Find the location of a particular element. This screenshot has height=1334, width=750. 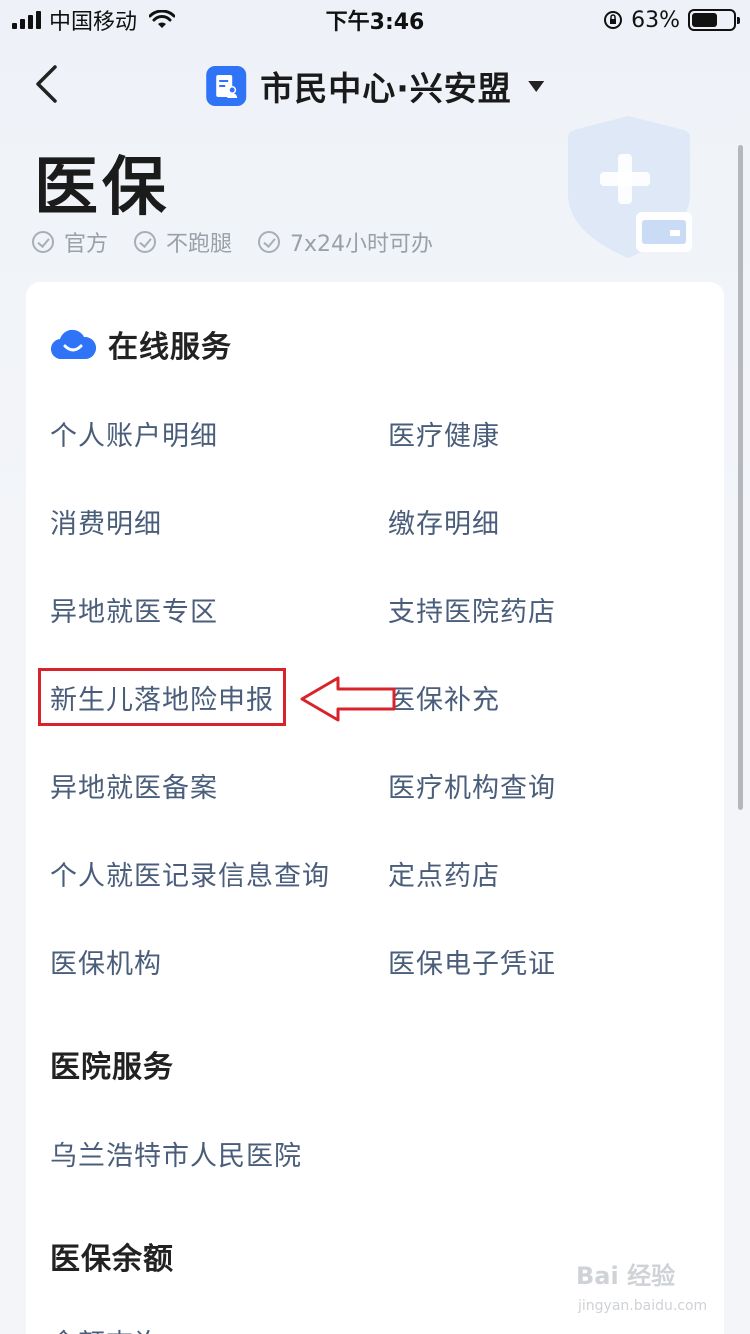

scrollbar is located at coordinates (740, 477).